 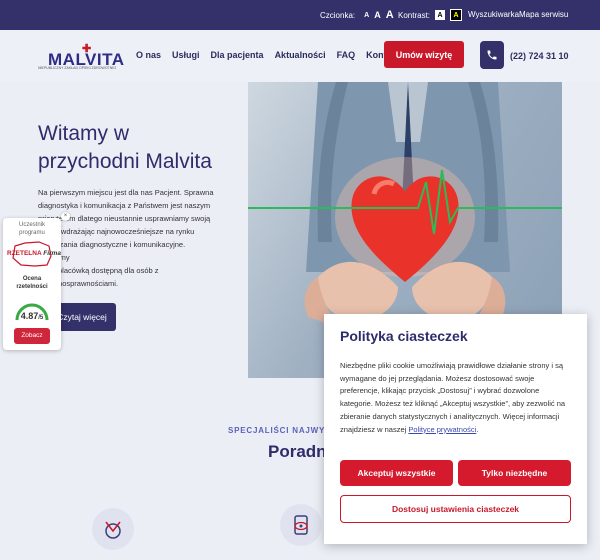 I want to click on font-size-controls: Czcionka: A A A, so click(x=357, y=15).